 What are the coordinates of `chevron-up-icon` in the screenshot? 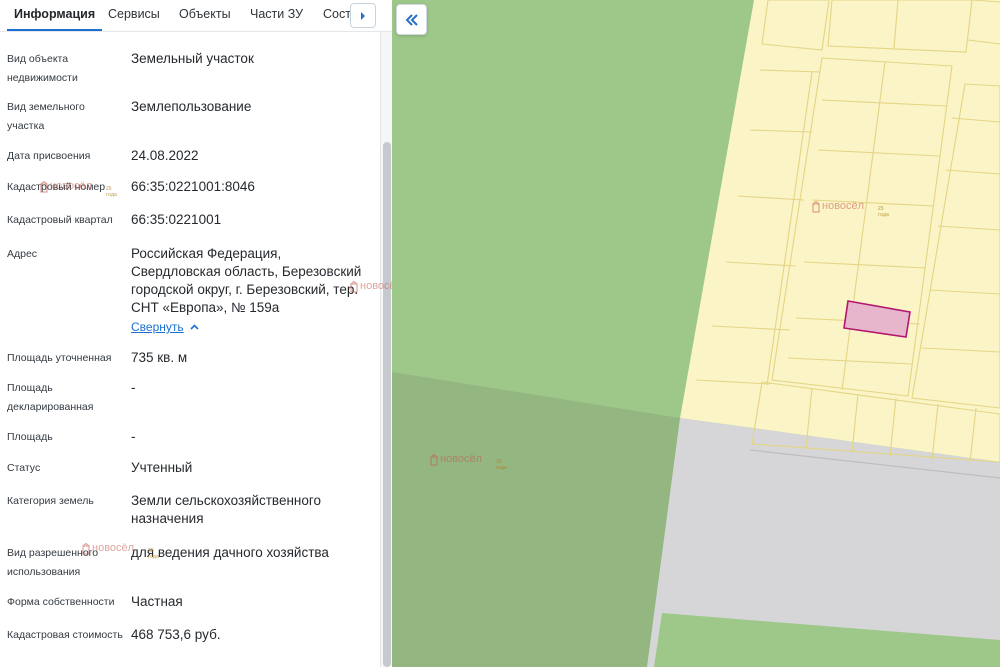 It's located at (194, 327).